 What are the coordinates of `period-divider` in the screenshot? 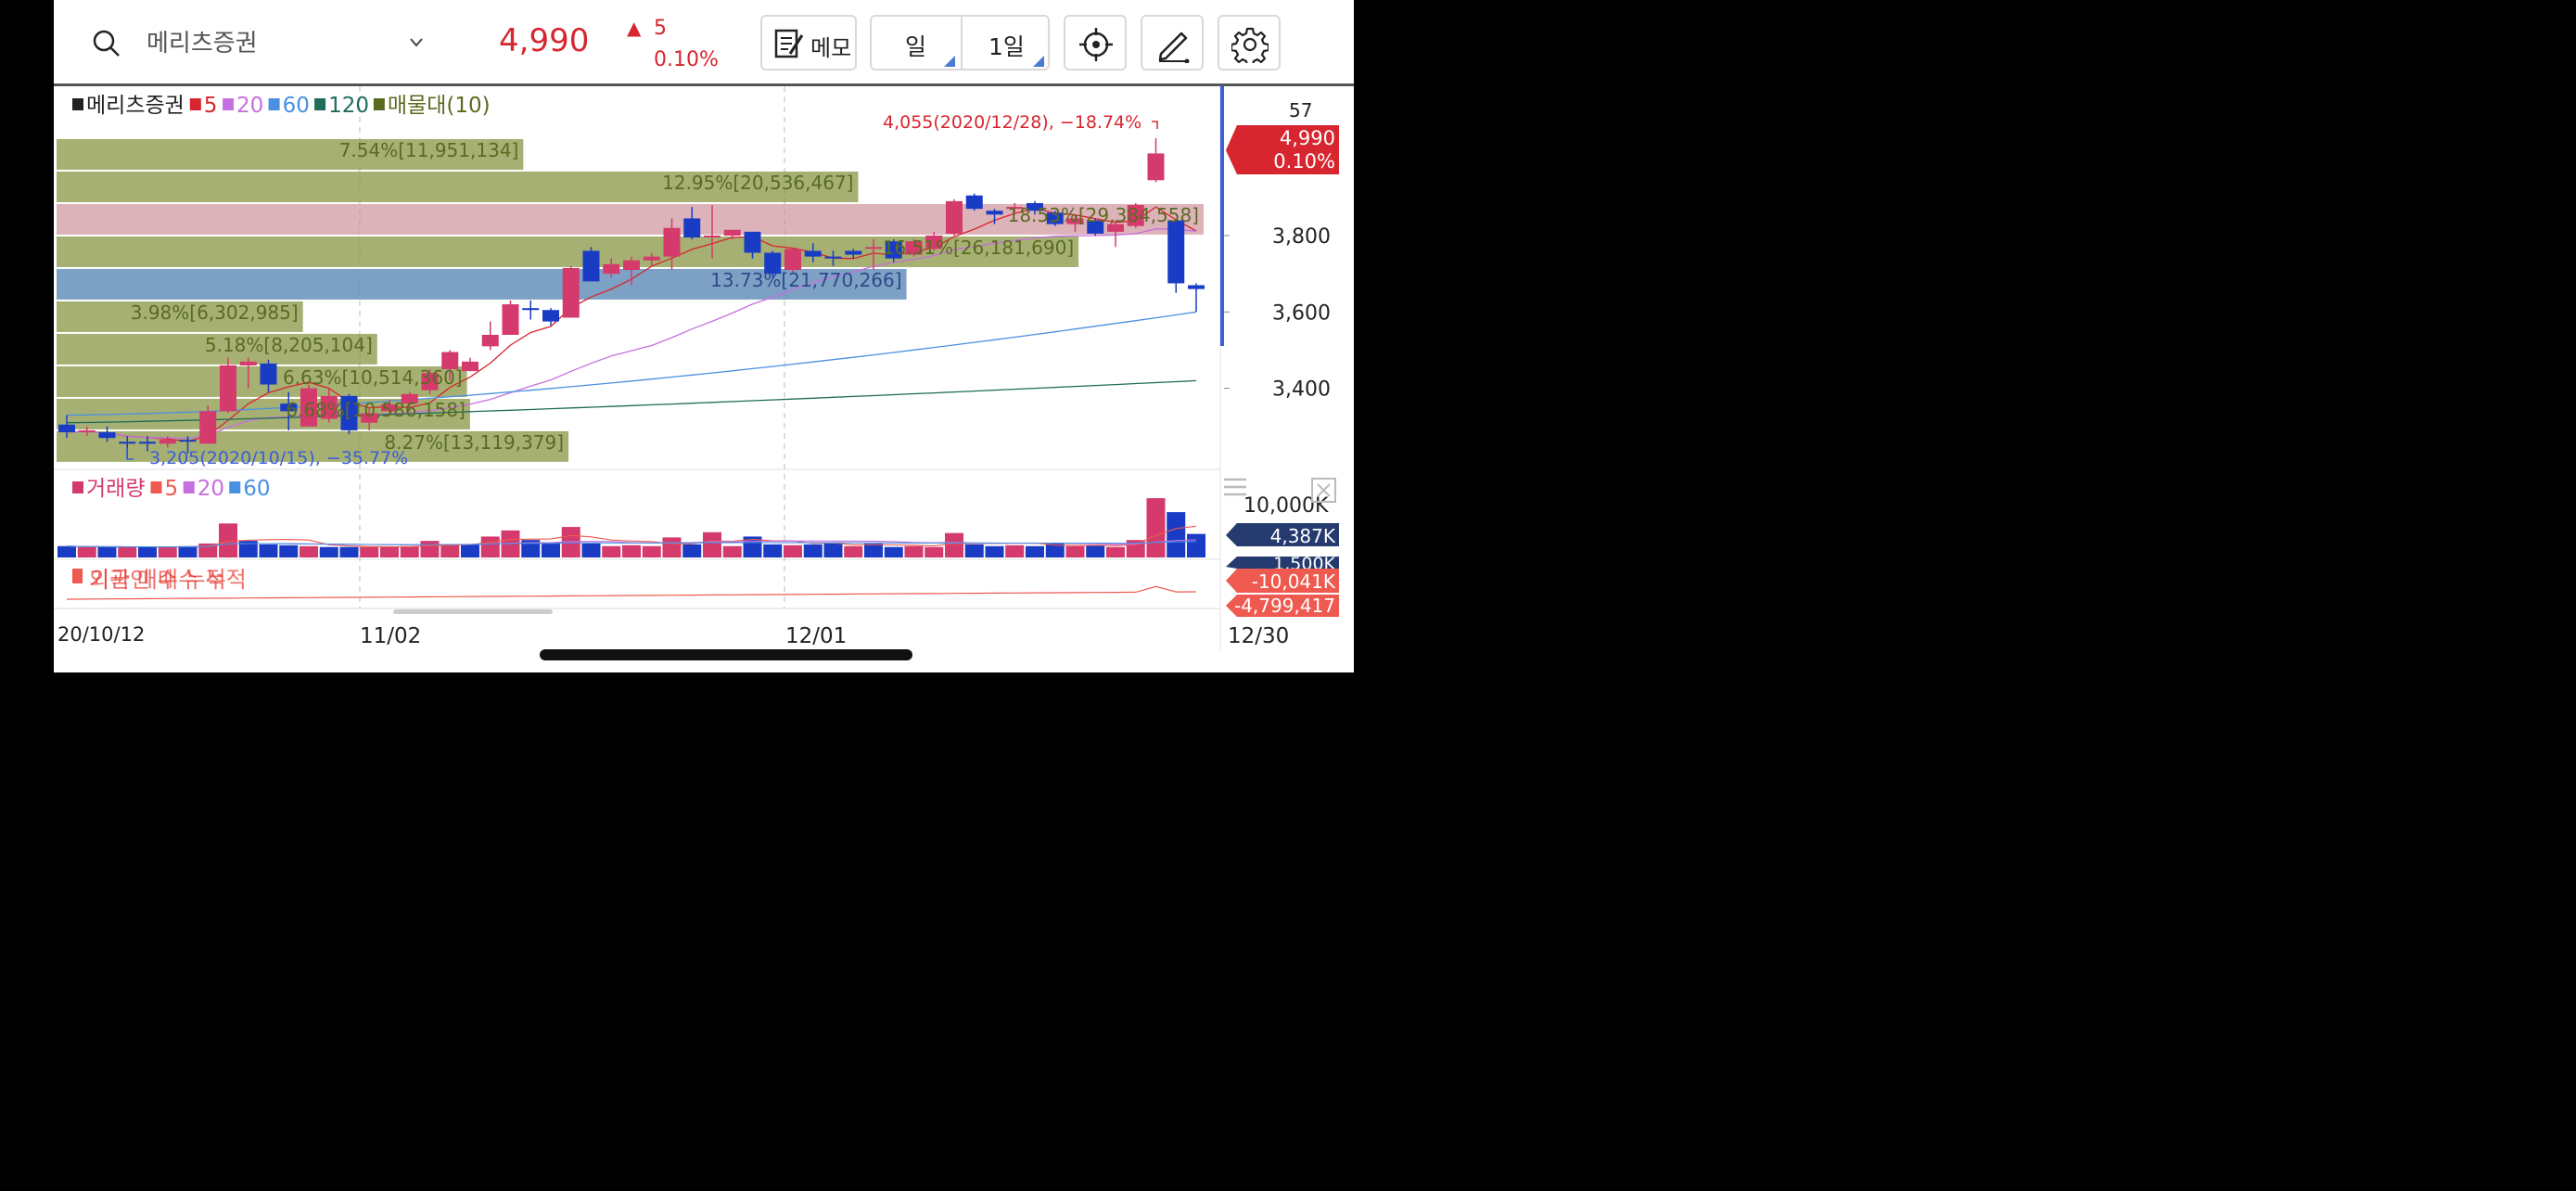 It's located at (962, 43).